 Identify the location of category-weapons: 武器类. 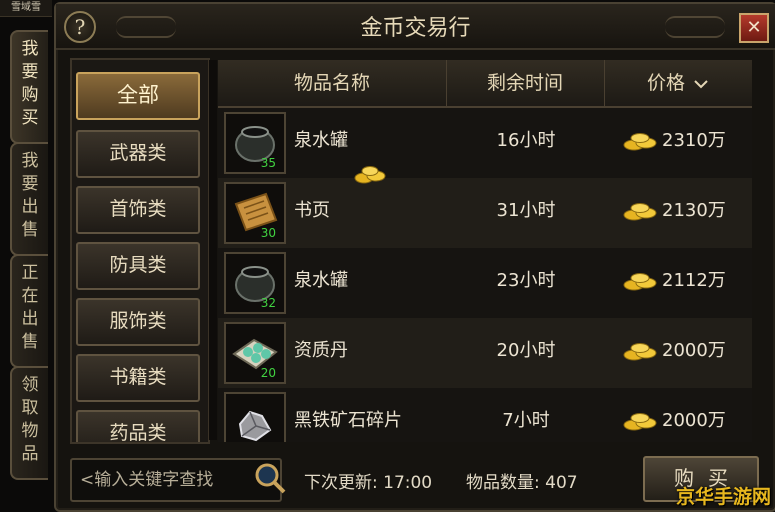
(138, 154).